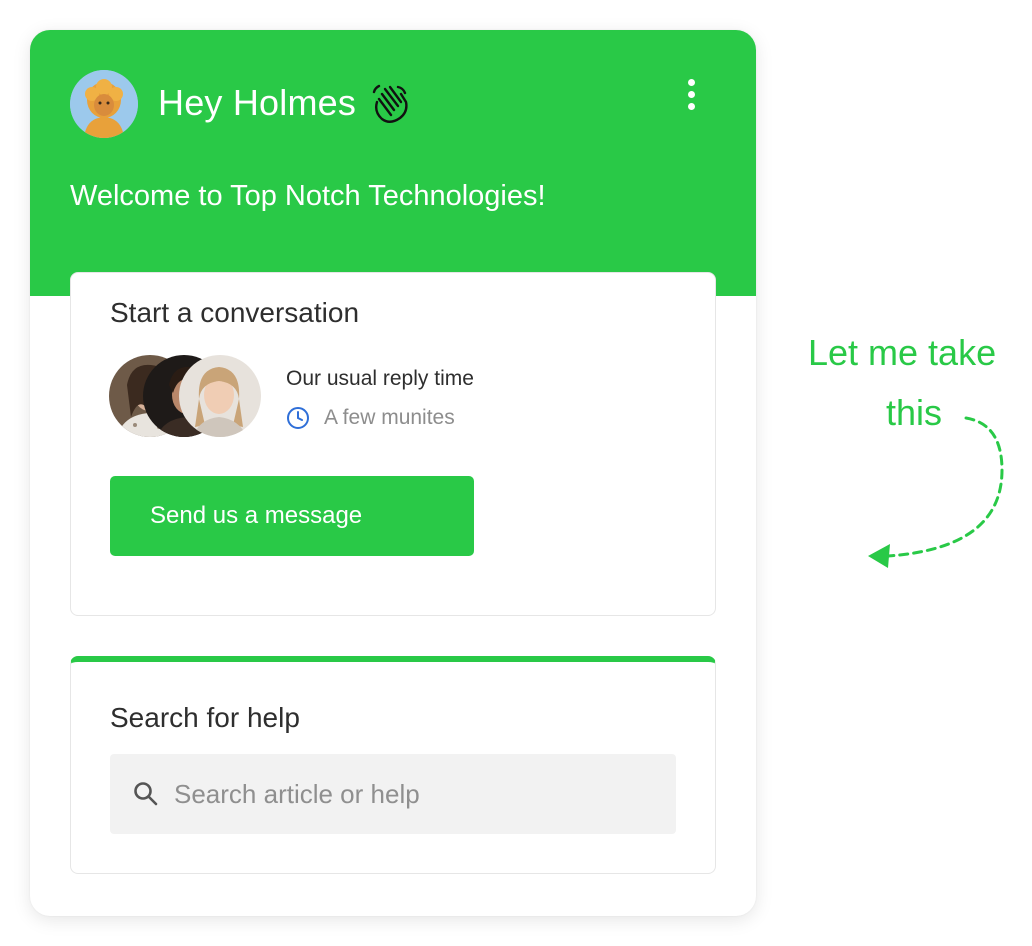  I want to click on greeting-heading: Hey Holmes, so click(286, 103).